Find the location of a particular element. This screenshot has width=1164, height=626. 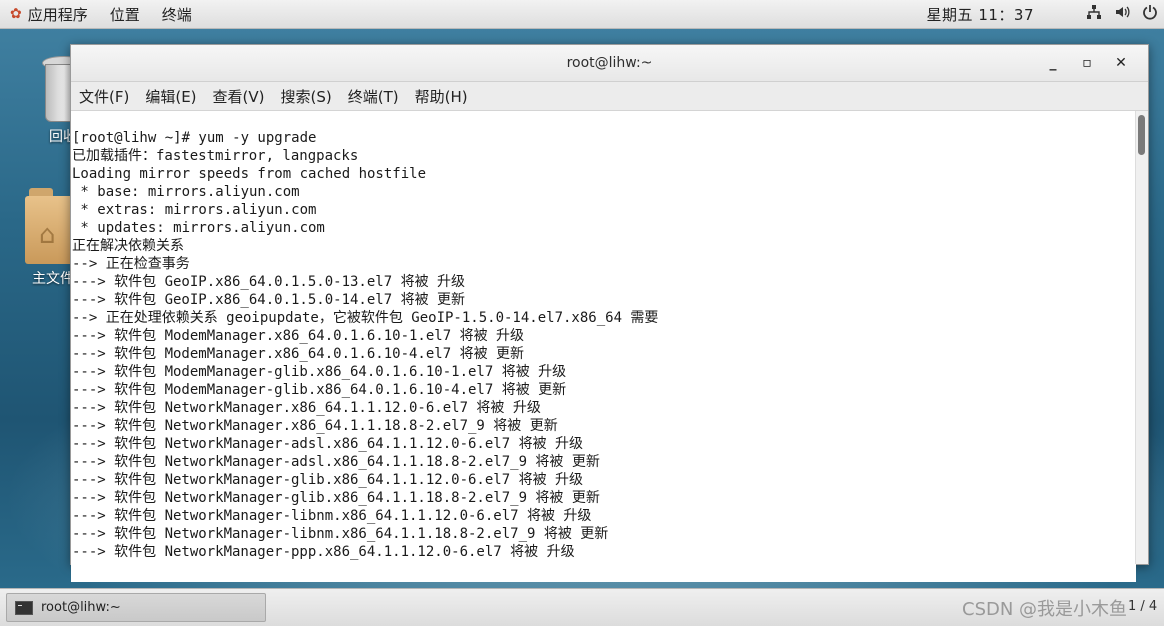

watermark: CSDN @我是小木鱼 is located at coordinates (1045, 609).